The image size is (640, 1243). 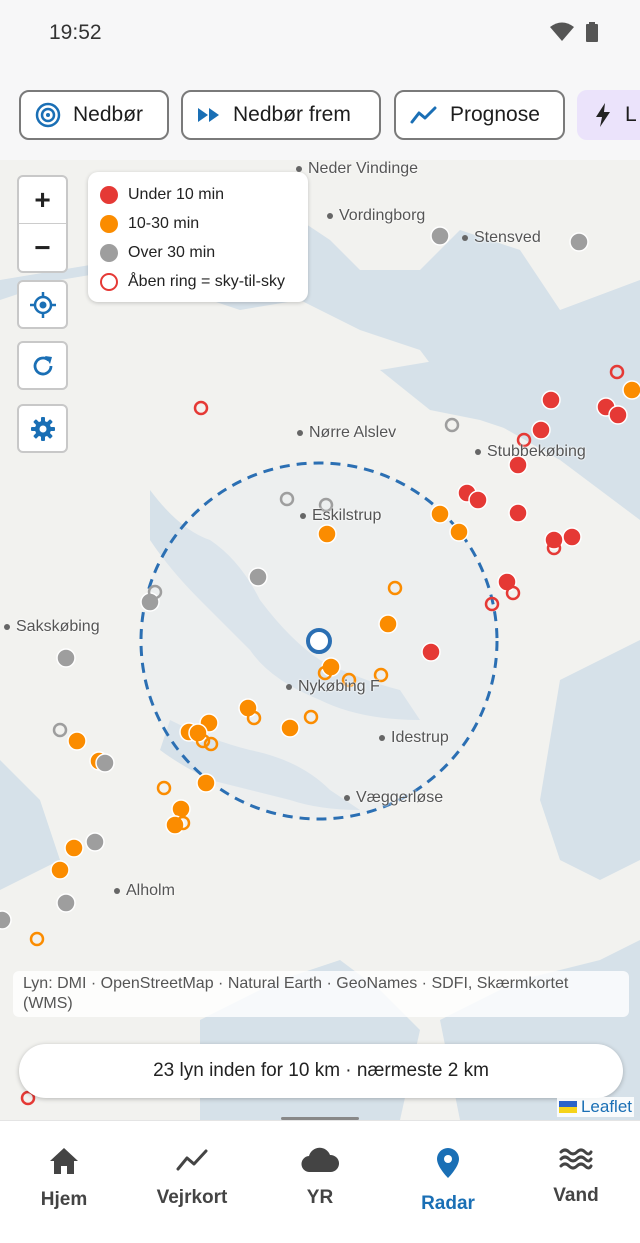 I want to click on nav-label: Hjem, so click(x=64, y=1199).